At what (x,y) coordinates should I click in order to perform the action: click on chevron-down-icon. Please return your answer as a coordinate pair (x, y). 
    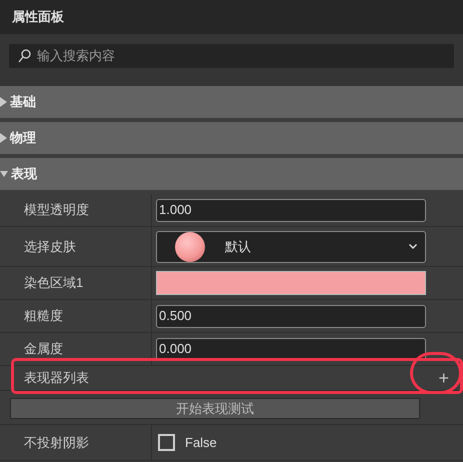
    Looking at the image, I should click on (413, 246).